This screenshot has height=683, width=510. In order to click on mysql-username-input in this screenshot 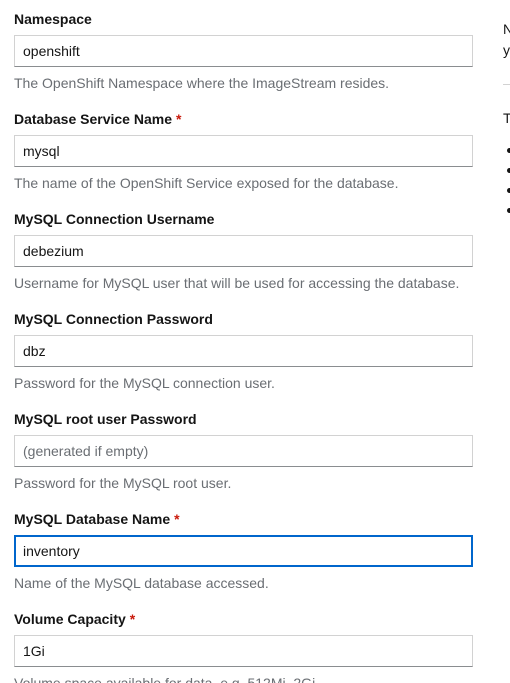, I will do `click(243, 251)`.